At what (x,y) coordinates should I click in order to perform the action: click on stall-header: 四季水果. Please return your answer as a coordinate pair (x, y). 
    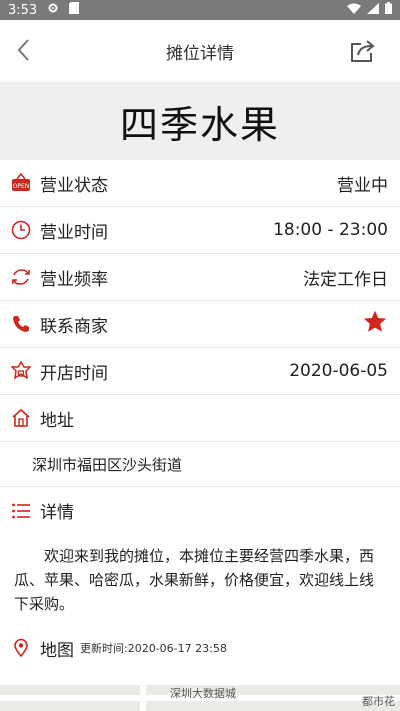
    Looking at the image, I should click on (200, 121).